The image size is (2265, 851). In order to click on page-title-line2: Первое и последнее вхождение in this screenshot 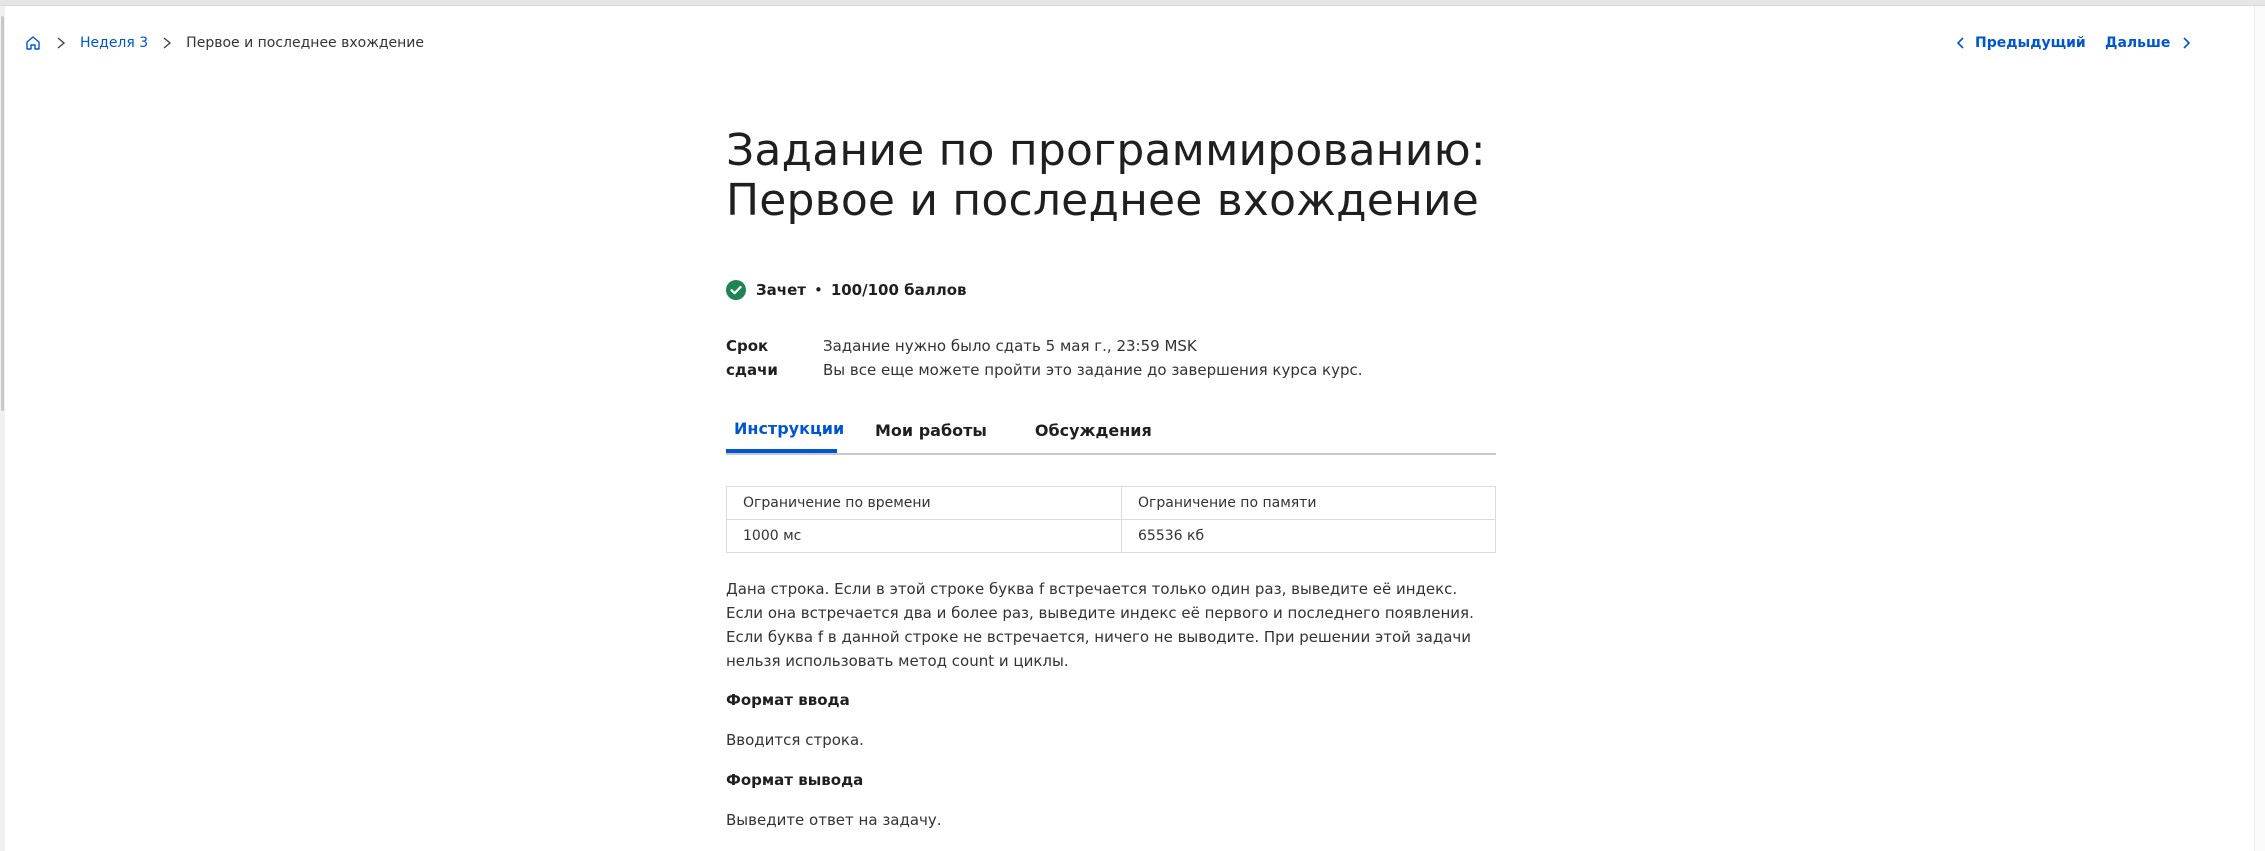, I will do `click(1103, 200)`.